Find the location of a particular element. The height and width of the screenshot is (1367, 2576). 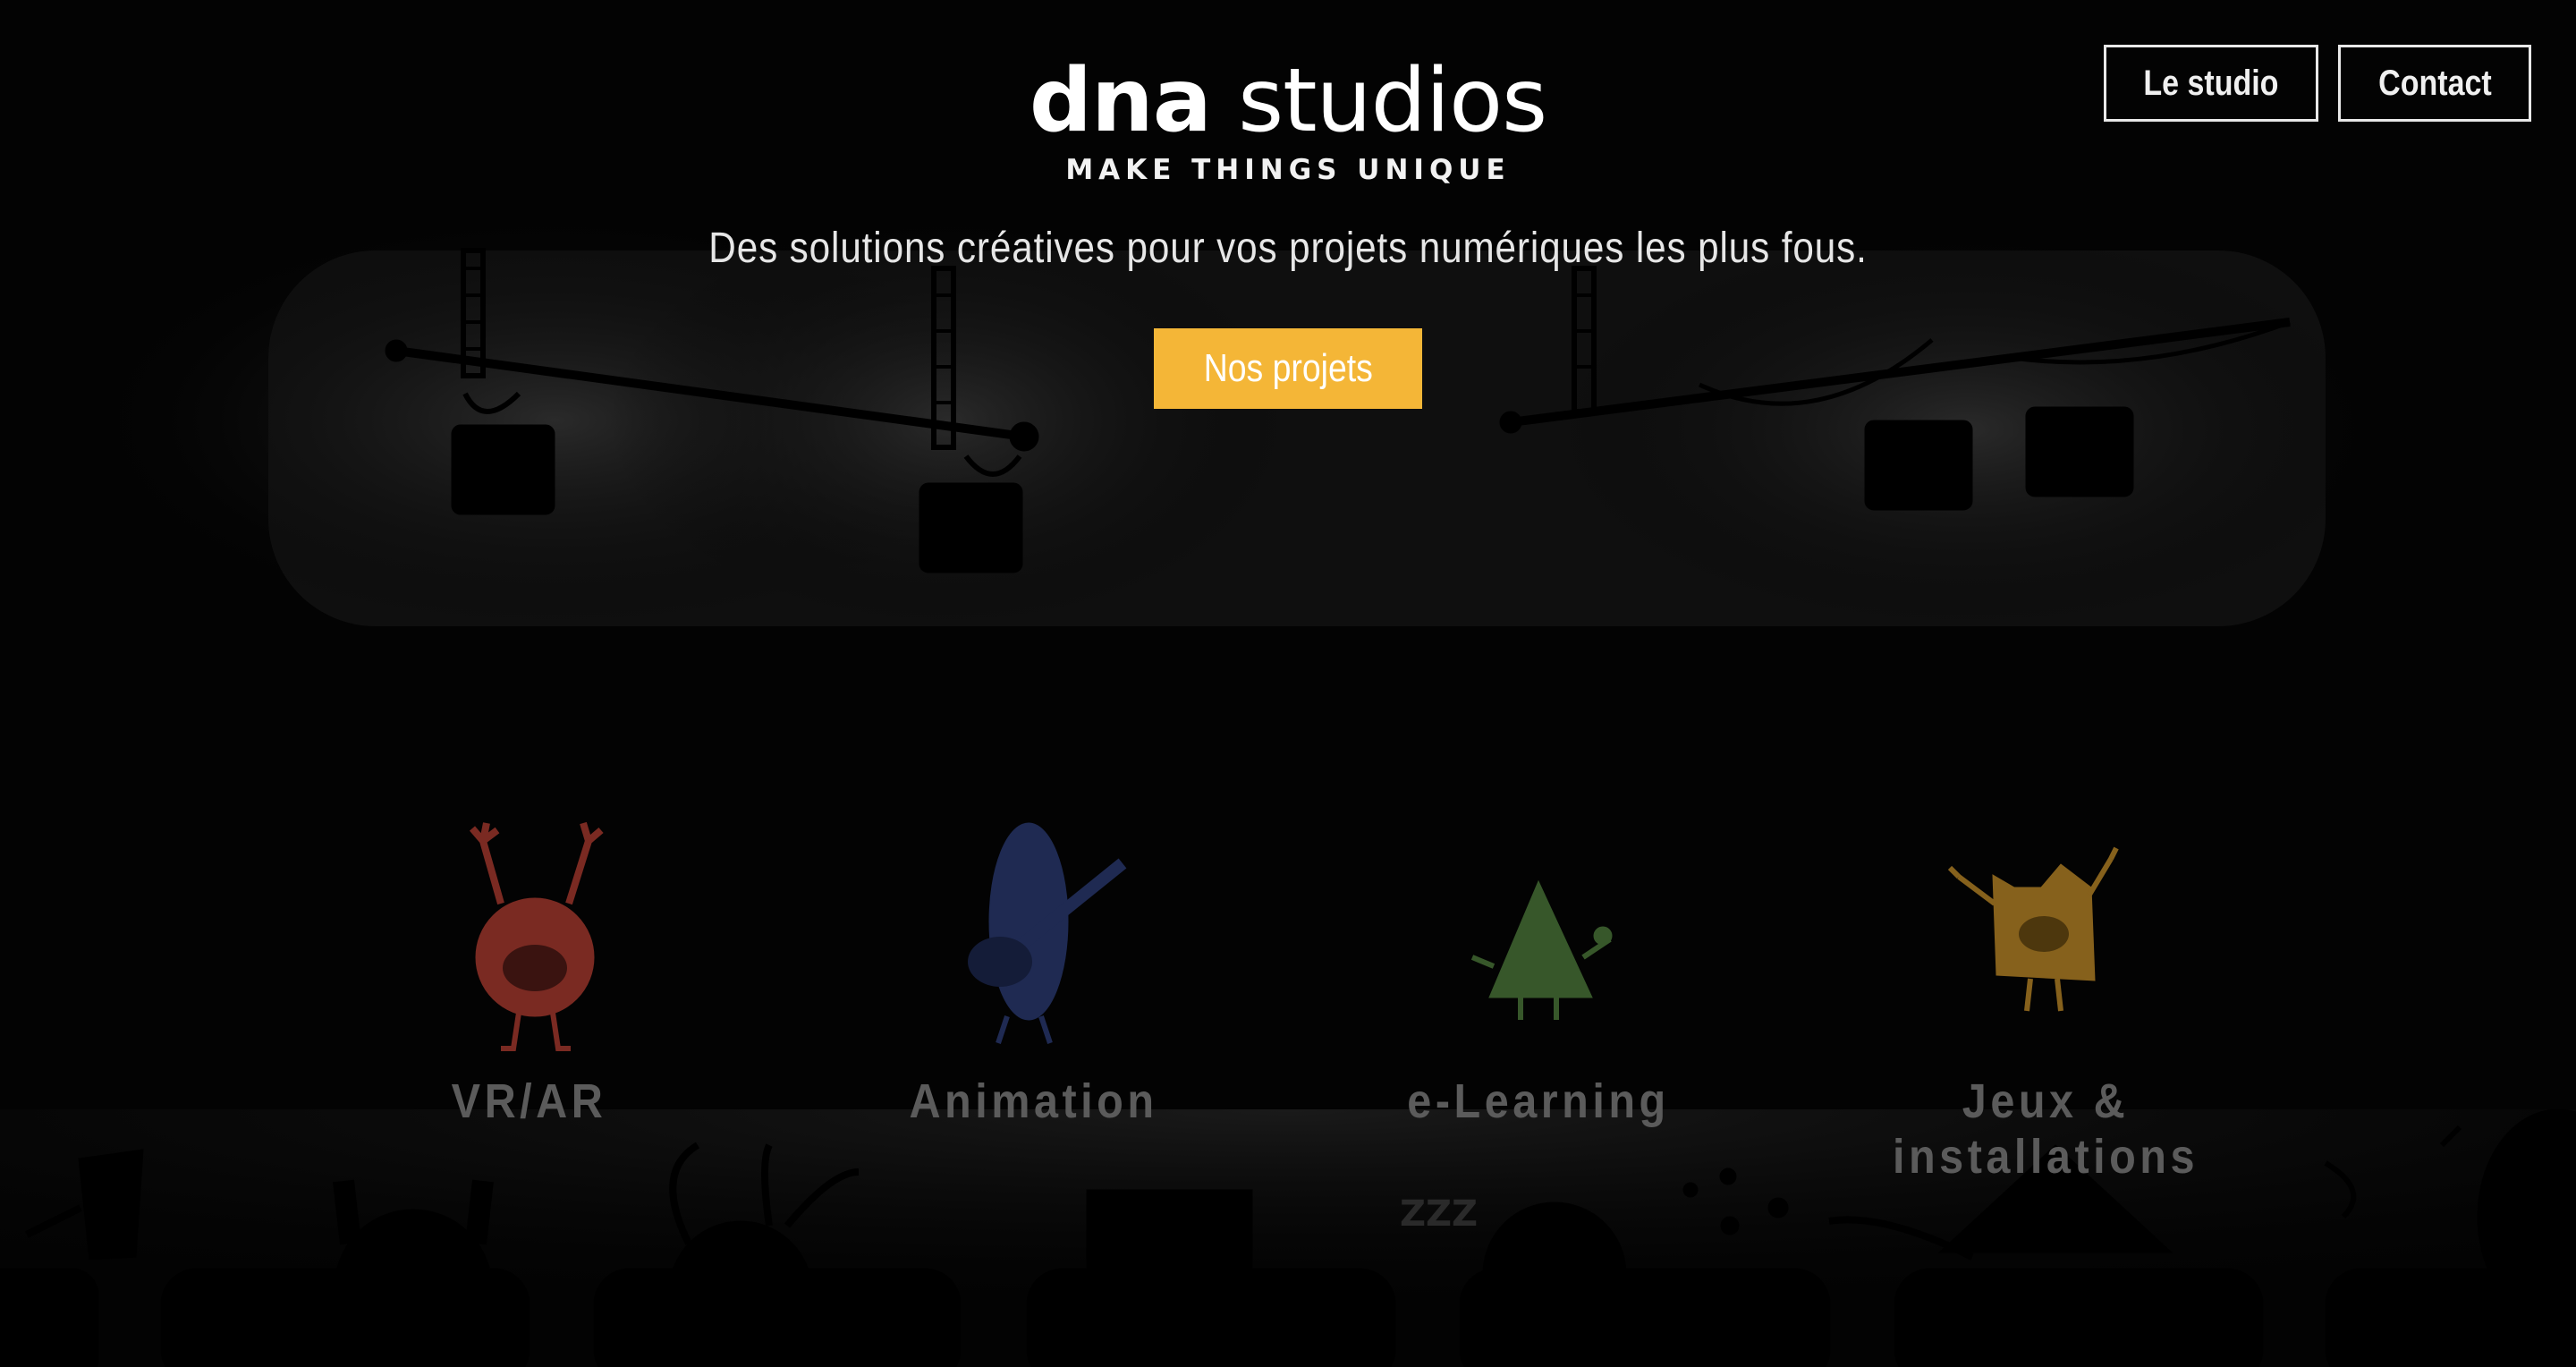

category-animation: Animation is located at coordinates (1033, 1101).